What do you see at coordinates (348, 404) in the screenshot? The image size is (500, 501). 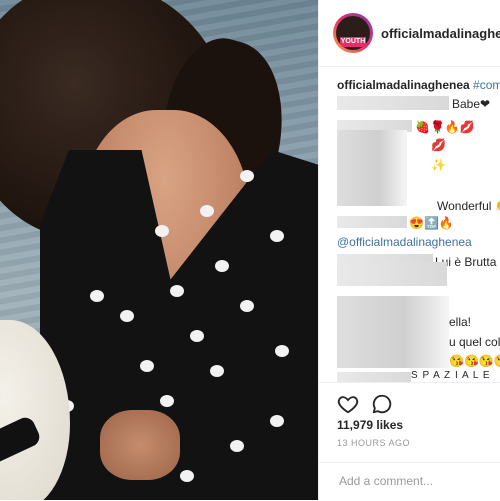 I see `heart-icon` at bounding box center [348, 404].